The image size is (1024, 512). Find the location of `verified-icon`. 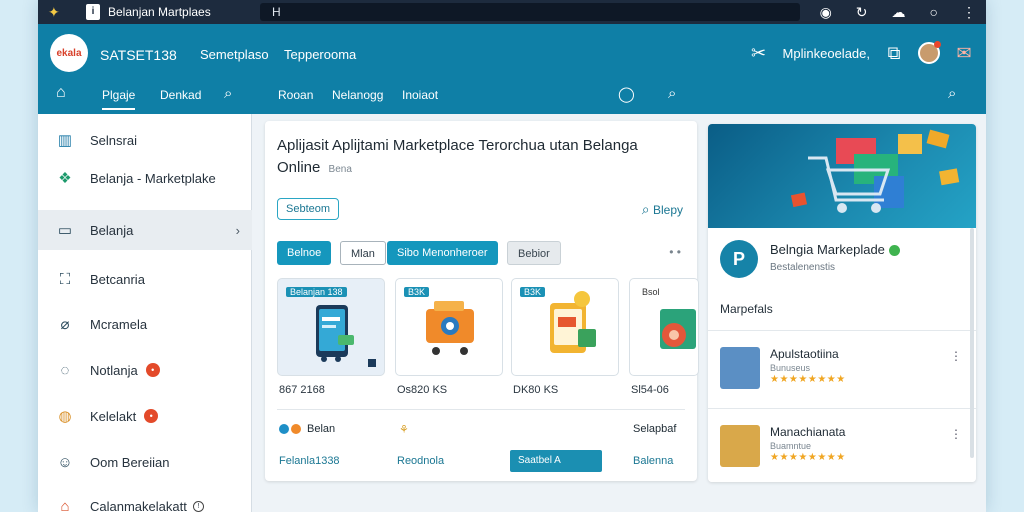

verified-icon is located at coordinates (894, 251).